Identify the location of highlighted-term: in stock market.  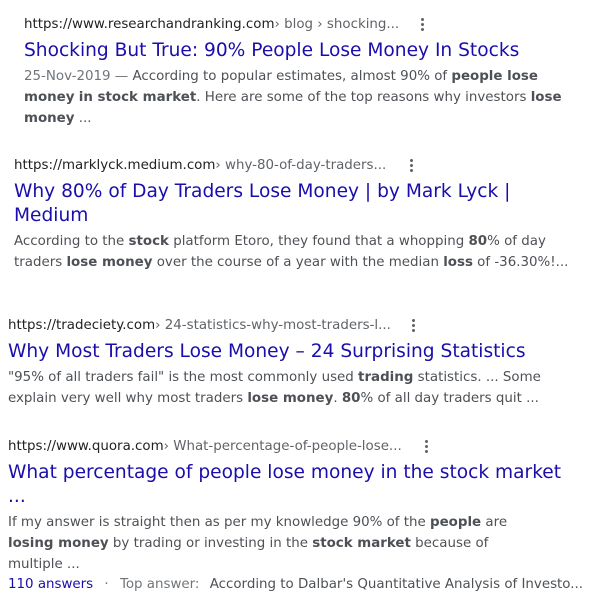
(137, 97).